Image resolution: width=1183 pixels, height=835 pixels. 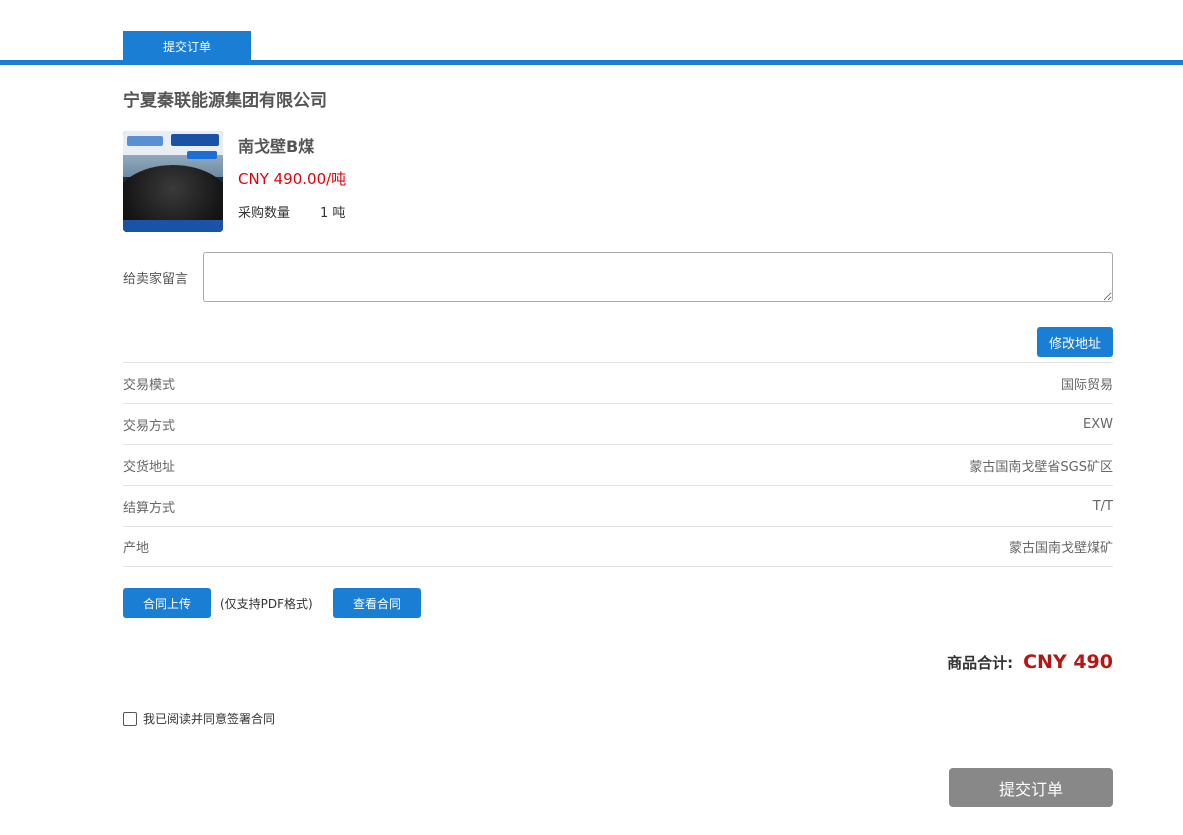 What do you see at coordinates (276, 145) in the screenshot?
I see `product-name: 南戈壁B煤` at bounding box center [276, 145].